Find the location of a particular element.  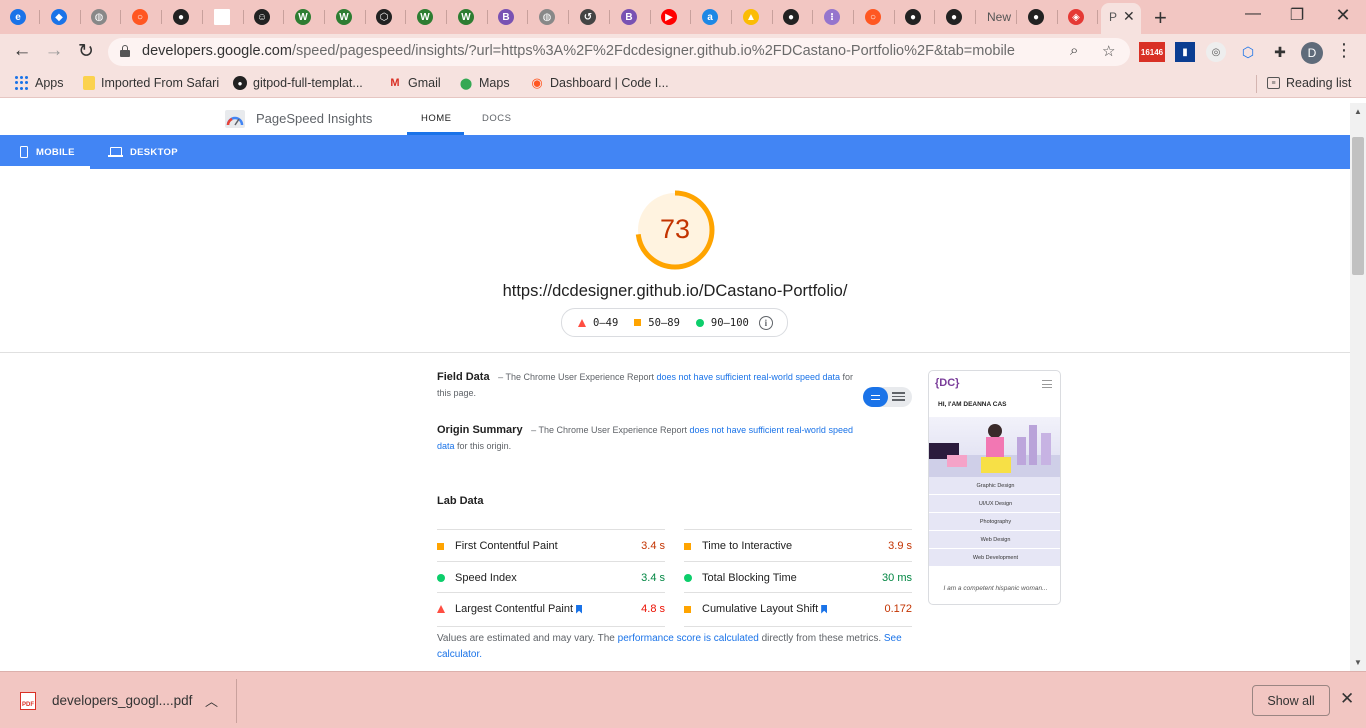

bookmark-imported-from-safari: Imported From Safari is located at coordinates (151, 83).